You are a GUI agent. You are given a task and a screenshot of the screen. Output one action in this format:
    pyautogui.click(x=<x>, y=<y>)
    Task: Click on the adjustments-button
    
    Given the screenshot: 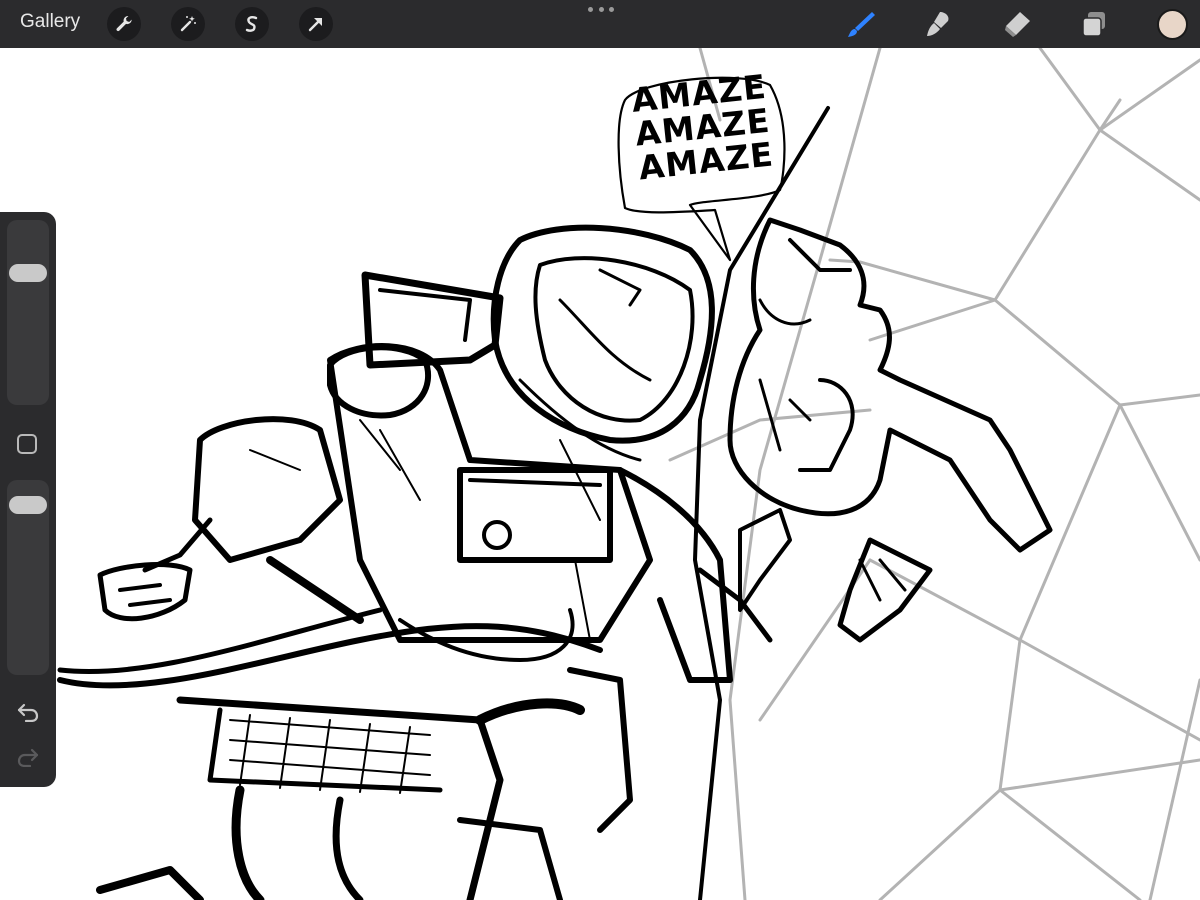 What is the action you would take?
    pyautogui.click(x=188, y=24)
    